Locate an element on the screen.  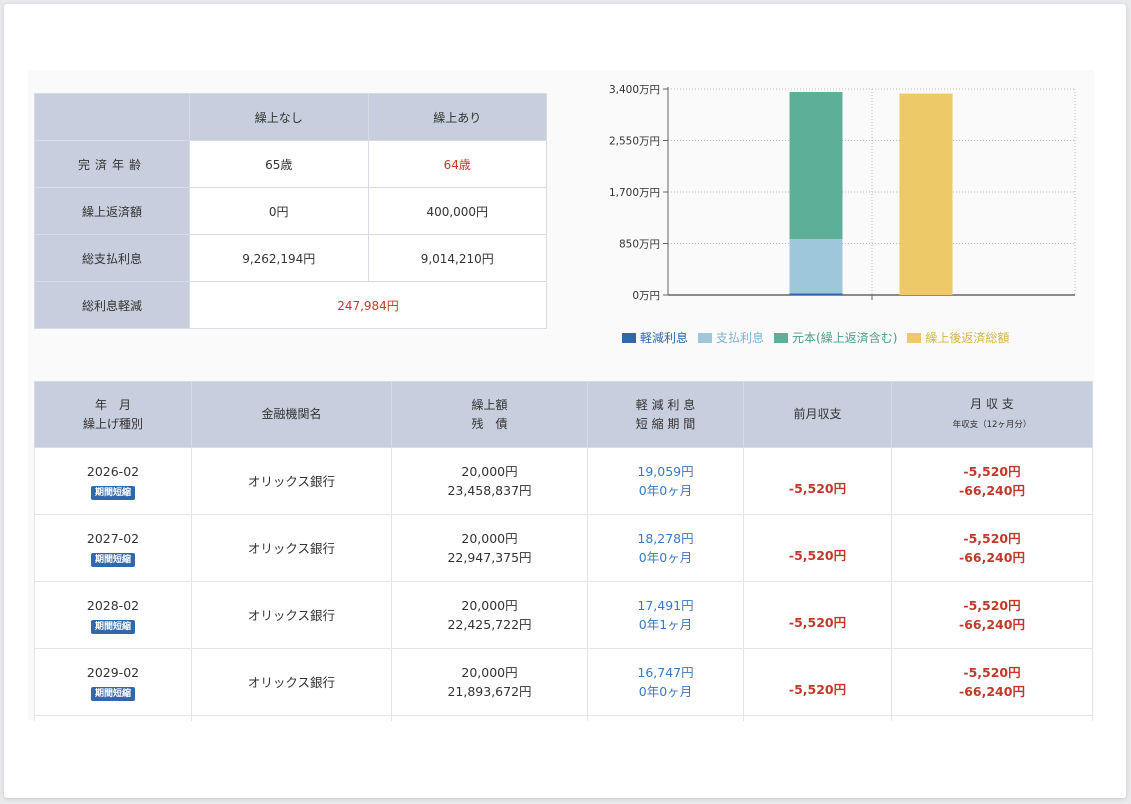
balance-text: 21,893,672円 is located at coordinates (489, 691).